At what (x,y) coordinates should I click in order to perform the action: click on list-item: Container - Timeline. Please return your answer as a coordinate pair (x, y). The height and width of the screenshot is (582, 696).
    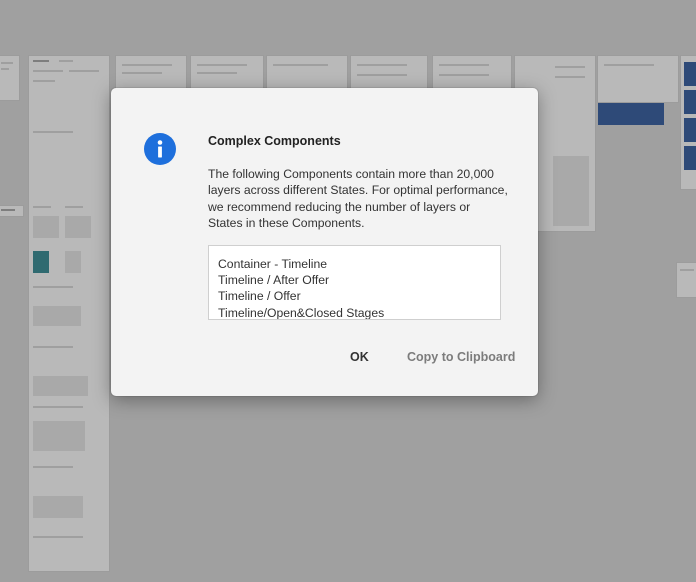
    Looking at the image, I should click on (273, 264).